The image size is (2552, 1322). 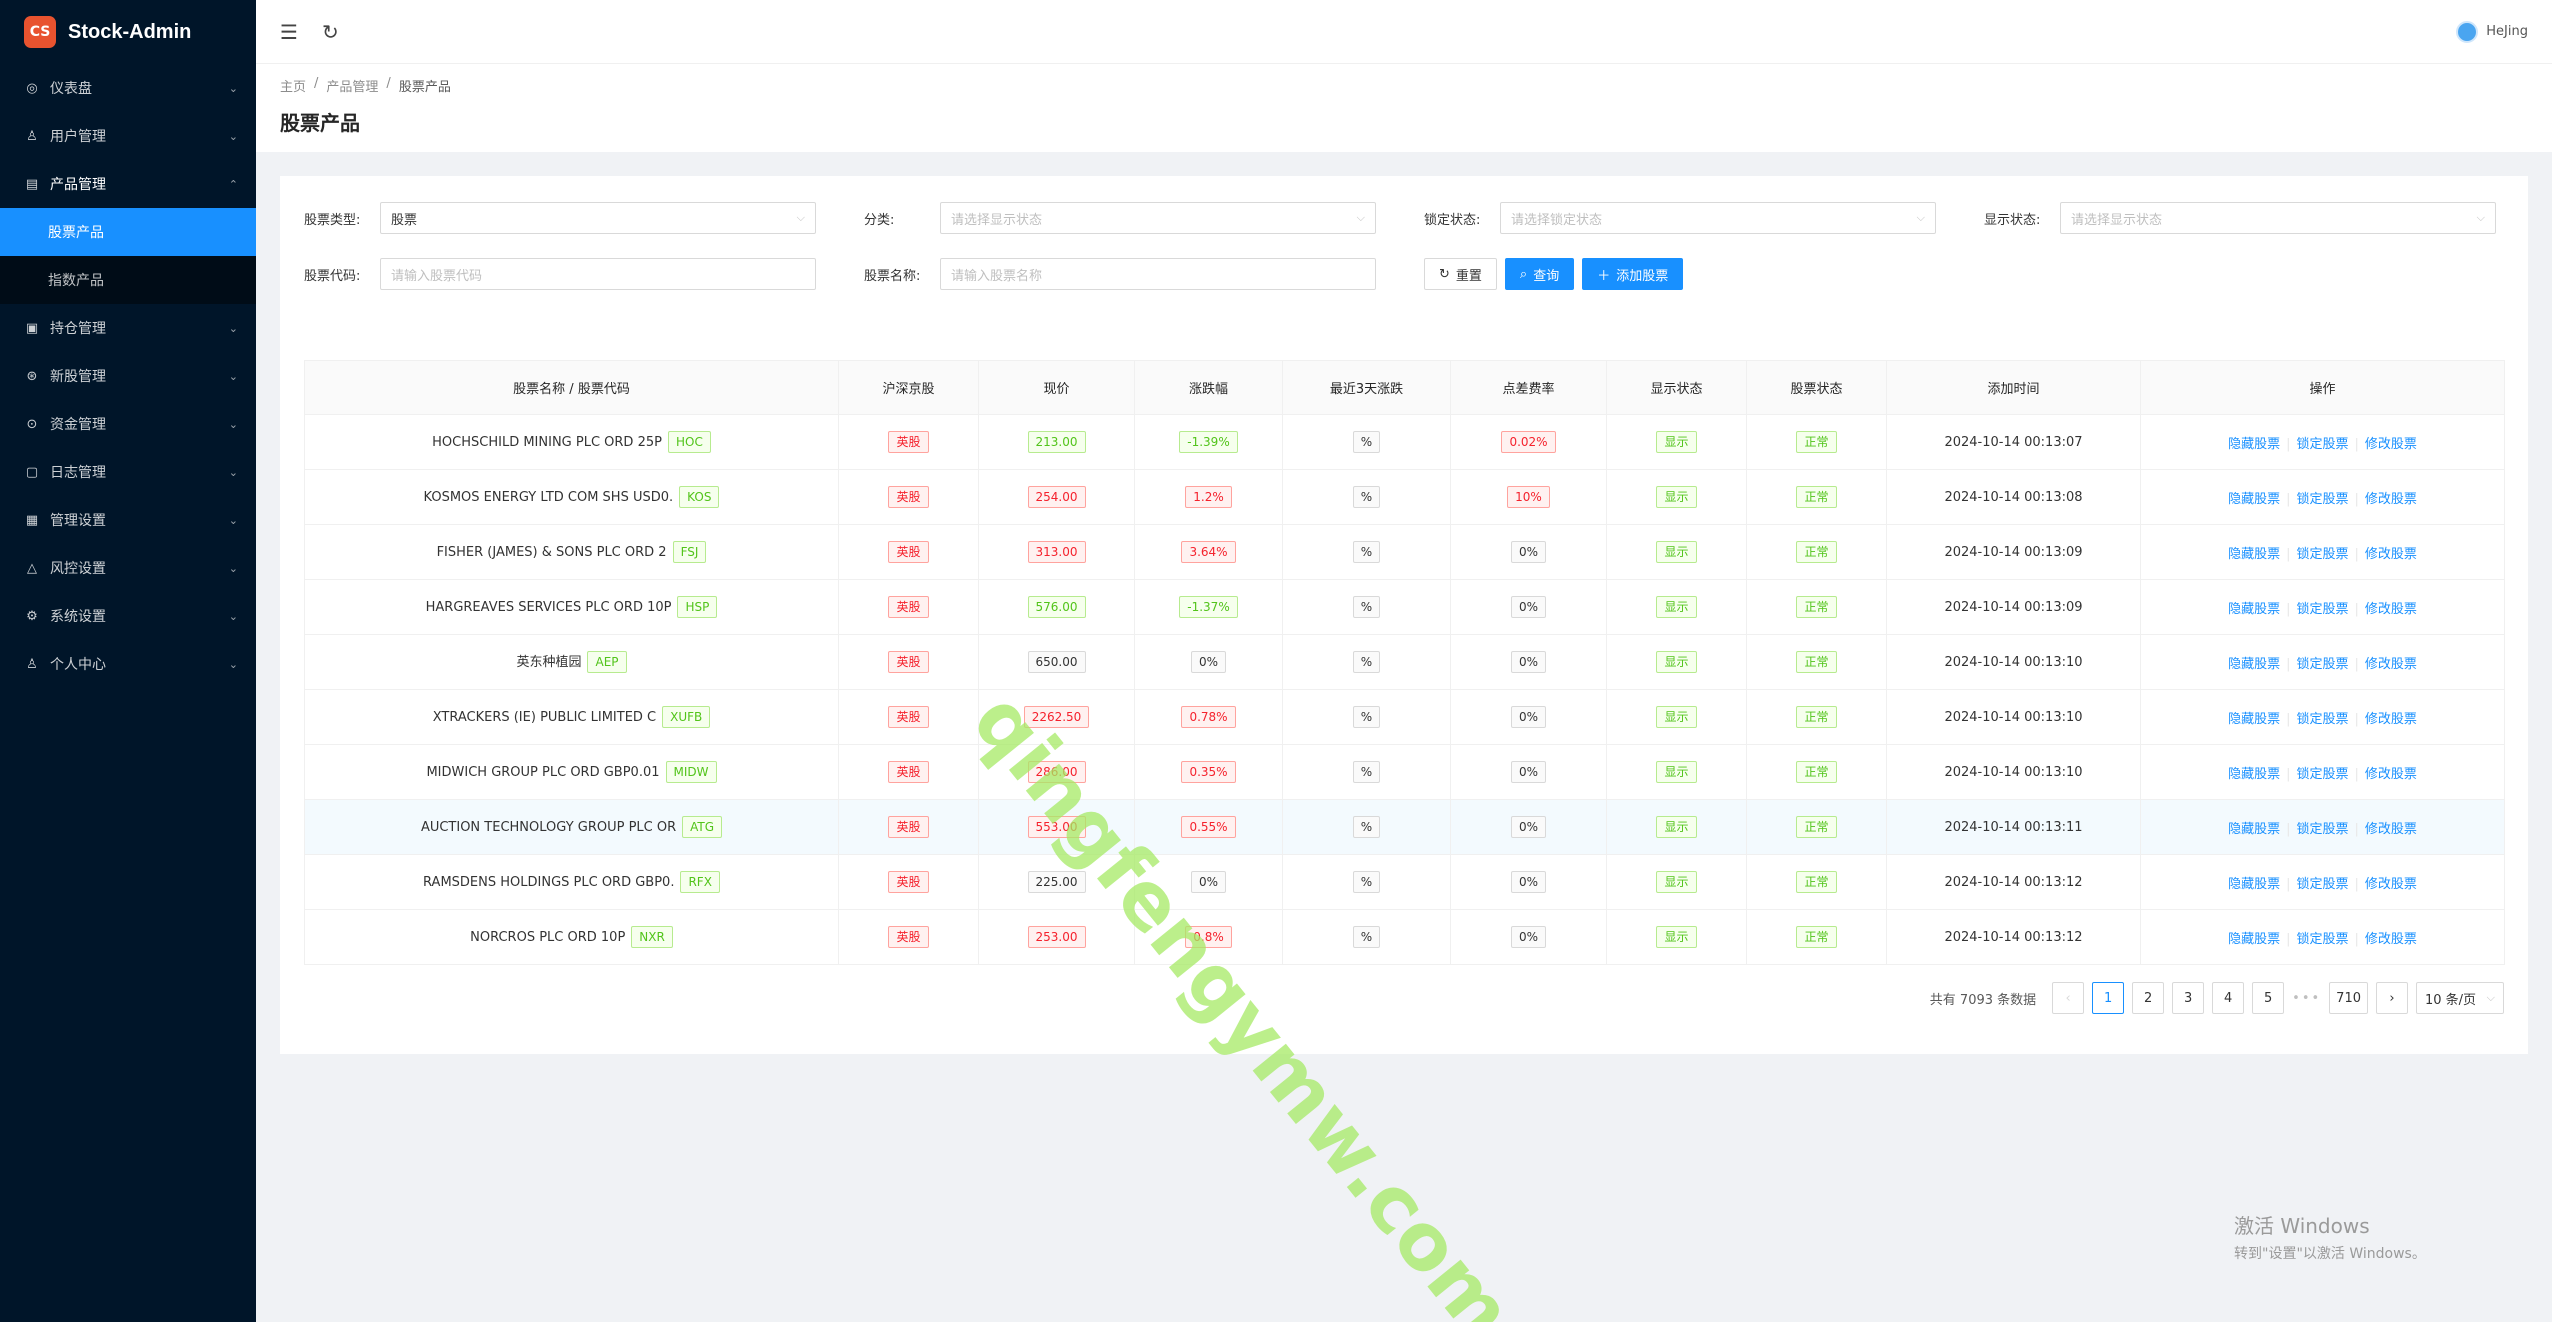 What do you see at coordinates (1676, 387) in the screenshot?
I see `column-header: 显示状态` at bounding box center [1676, 387].